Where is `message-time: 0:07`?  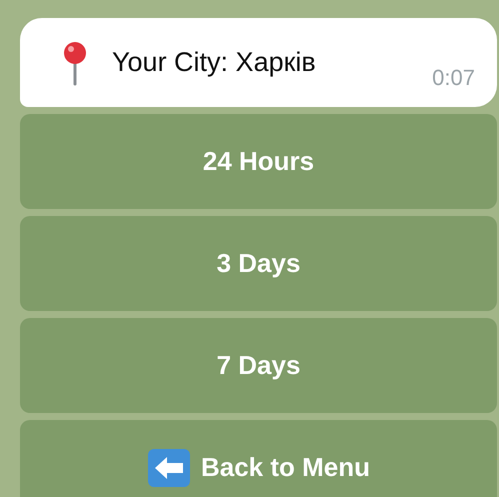 message-time: 0:07 is located at coordinates (453, 78).